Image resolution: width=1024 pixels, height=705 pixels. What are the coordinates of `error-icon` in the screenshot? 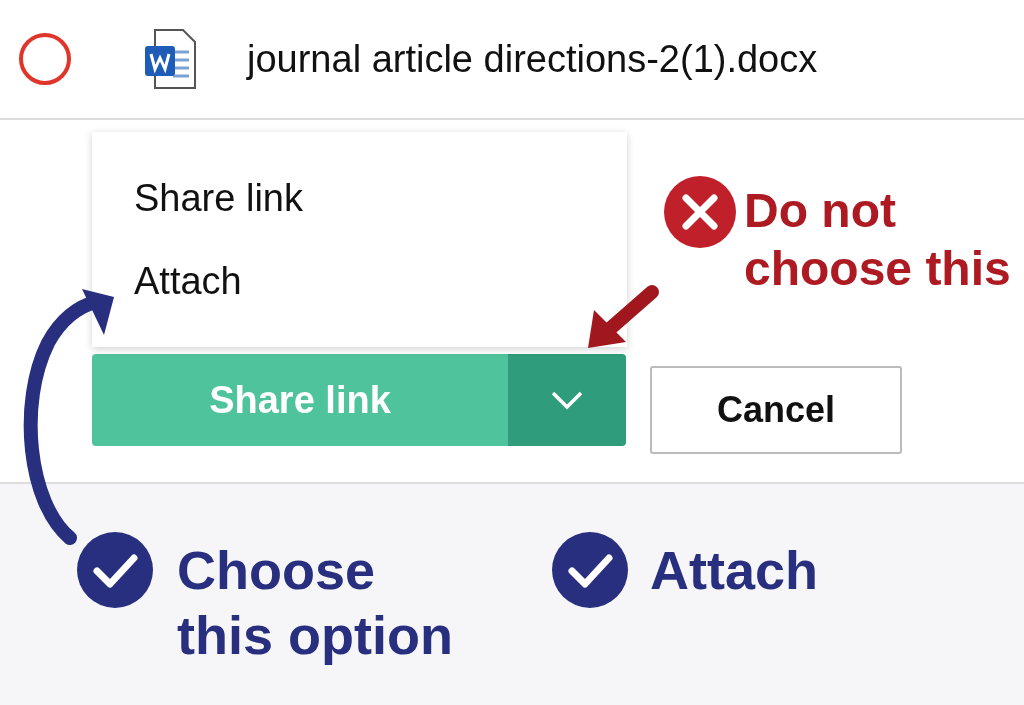 It's located at (700, 212).